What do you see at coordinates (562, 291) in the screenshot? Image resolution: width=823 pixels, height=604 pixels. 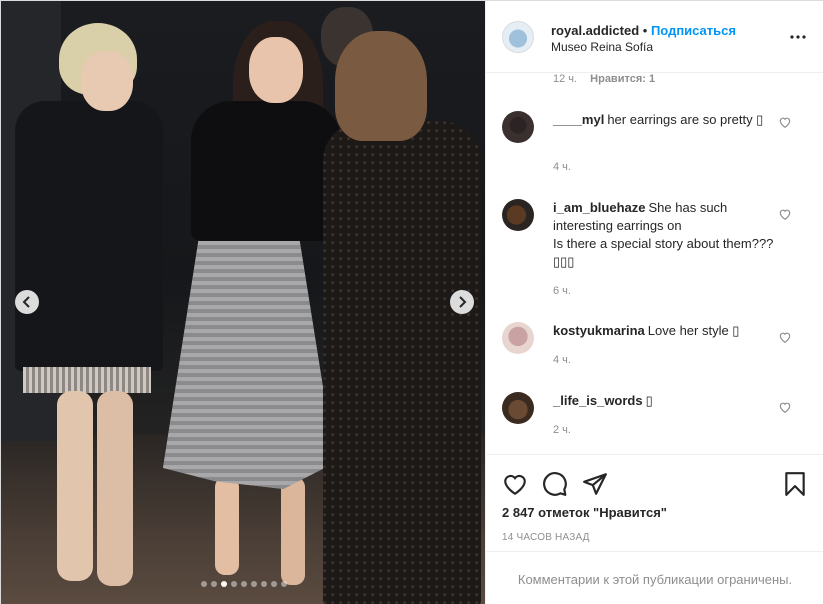 I see `comment-time: 6 ч.` at bounding box center [562, 291].